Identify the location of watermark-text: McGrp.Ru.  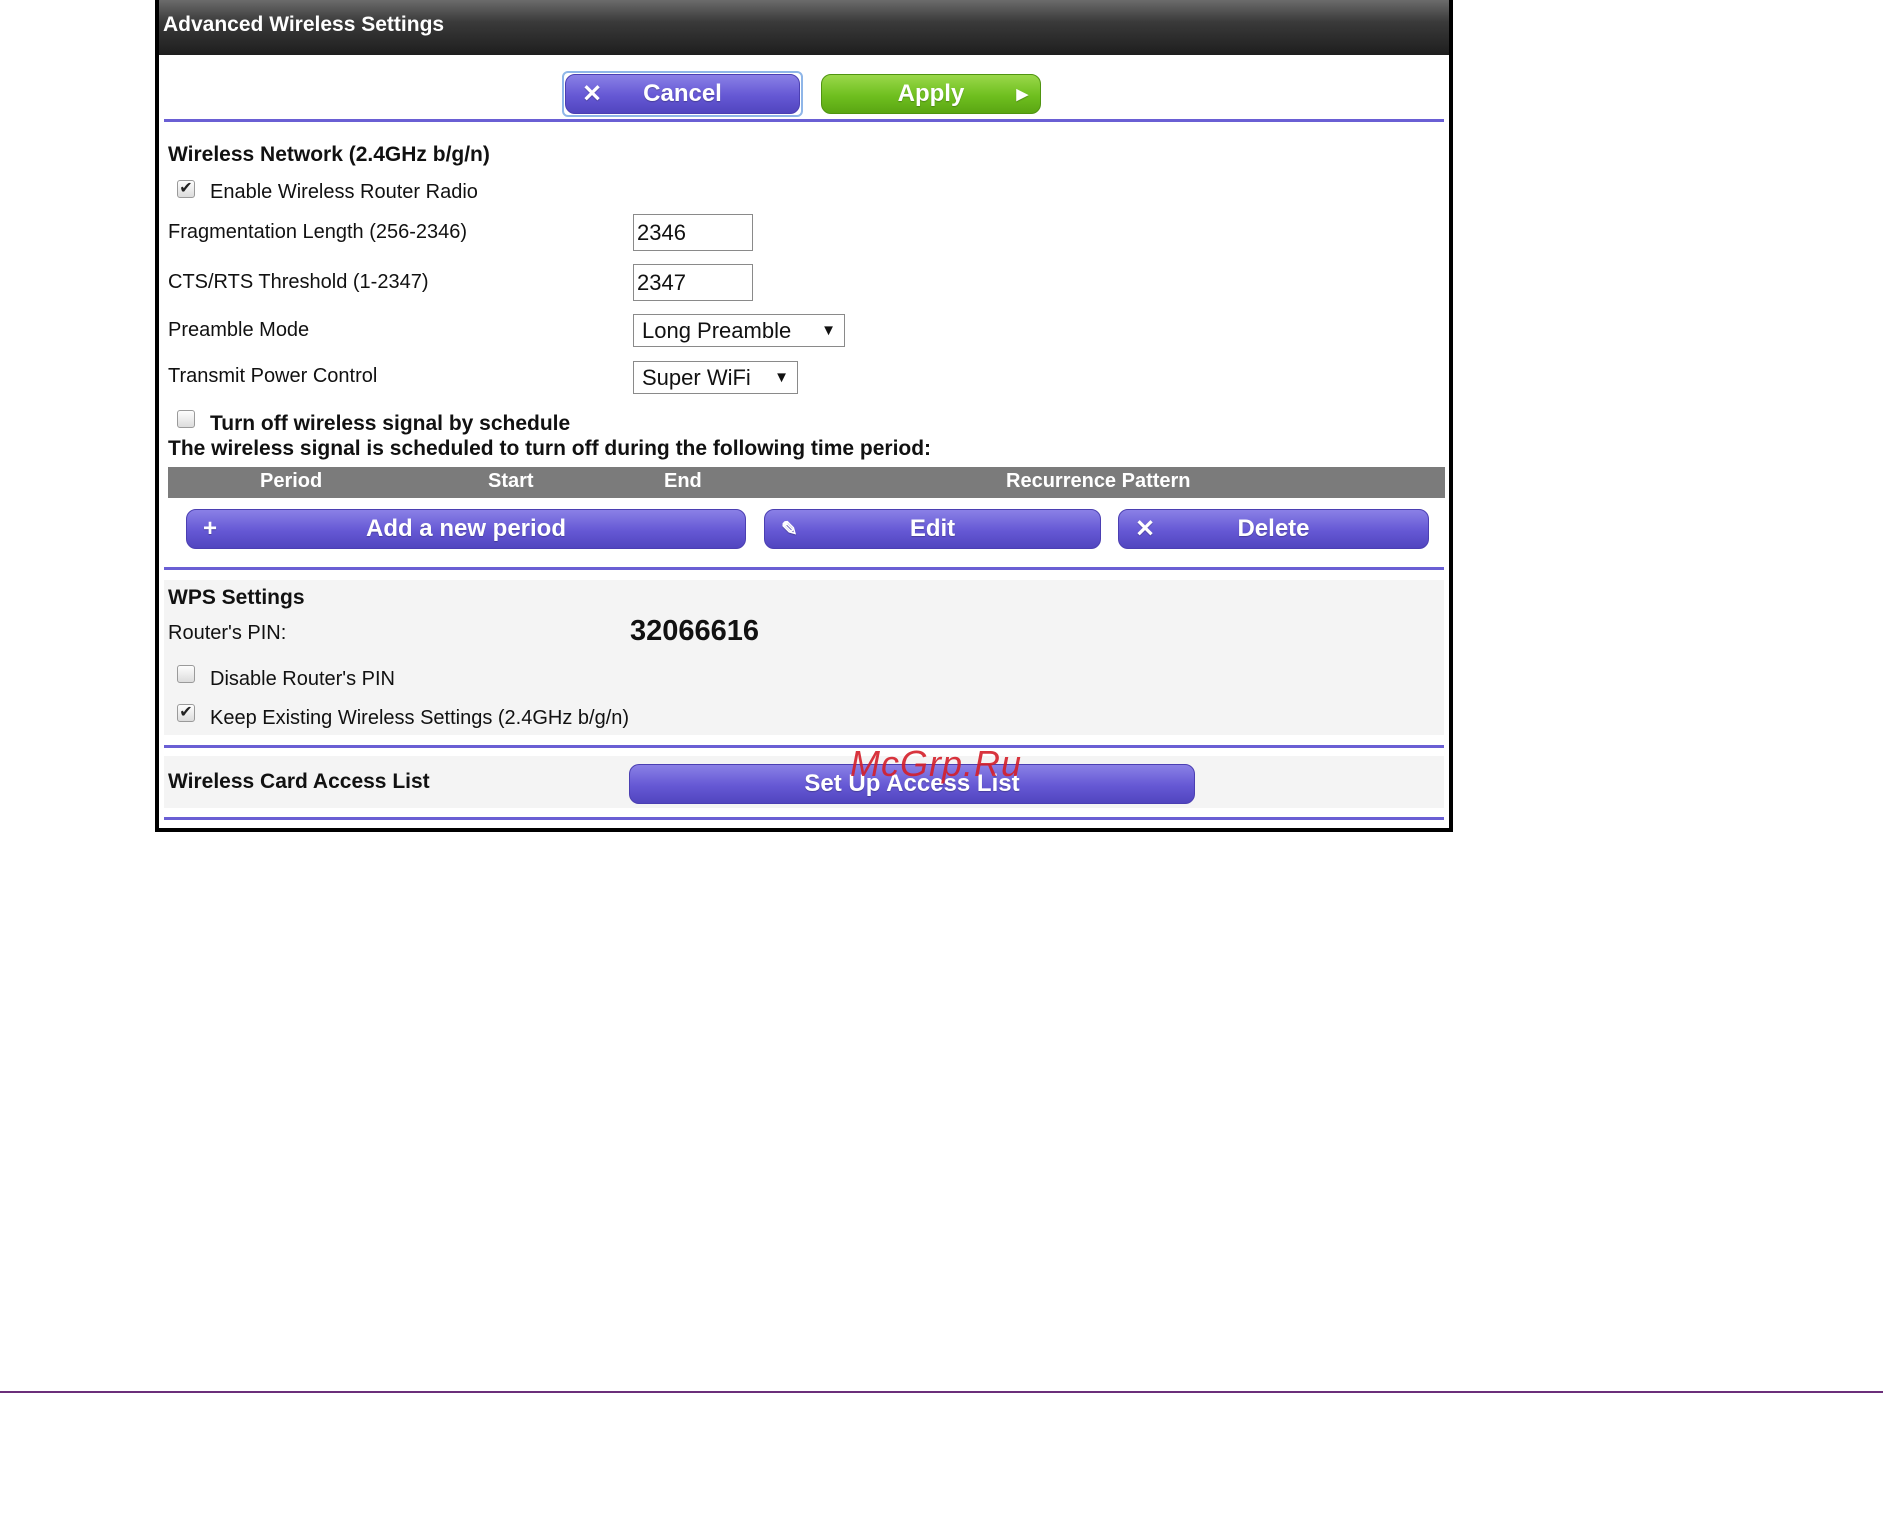
(936, 763).